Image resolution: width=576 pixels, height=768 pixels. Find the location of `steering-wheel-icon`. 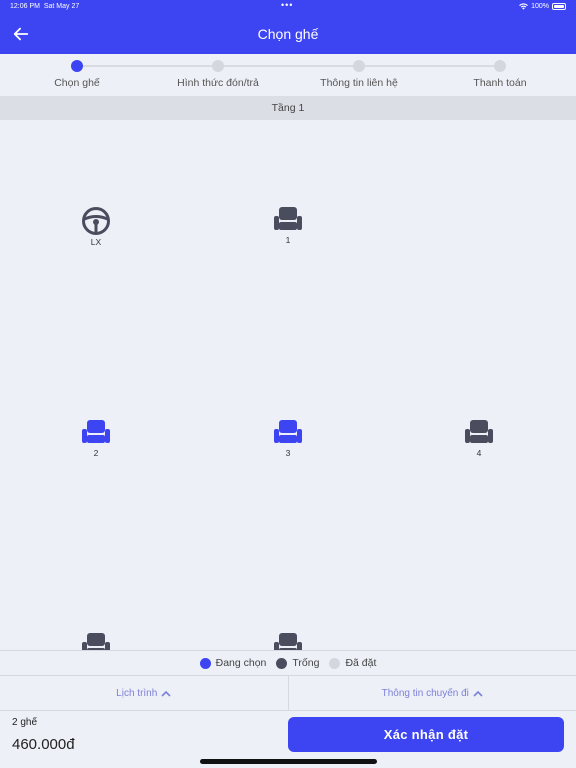

steering-wheel-icon is located at coordinates (96, 221).